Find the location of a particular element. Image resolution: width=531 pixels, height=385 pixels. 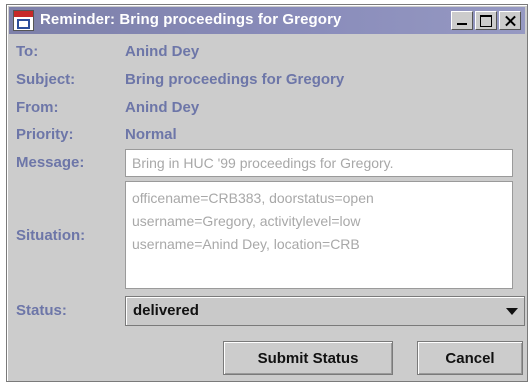

app-window-icon is located at coordinates (23, 20).